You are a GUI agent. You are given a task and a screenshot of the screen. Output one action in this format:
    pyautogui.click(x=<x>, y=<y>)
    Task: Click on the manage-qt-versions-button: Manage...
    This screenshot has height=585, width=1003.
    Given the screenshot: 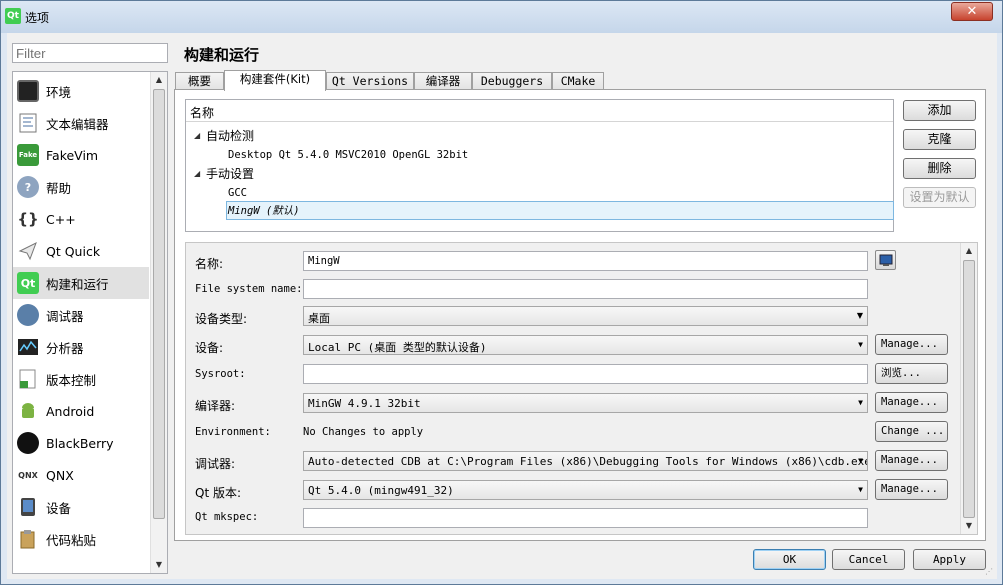 What is the action you would take?
    pyautogui.click(x=911, y=489)
    